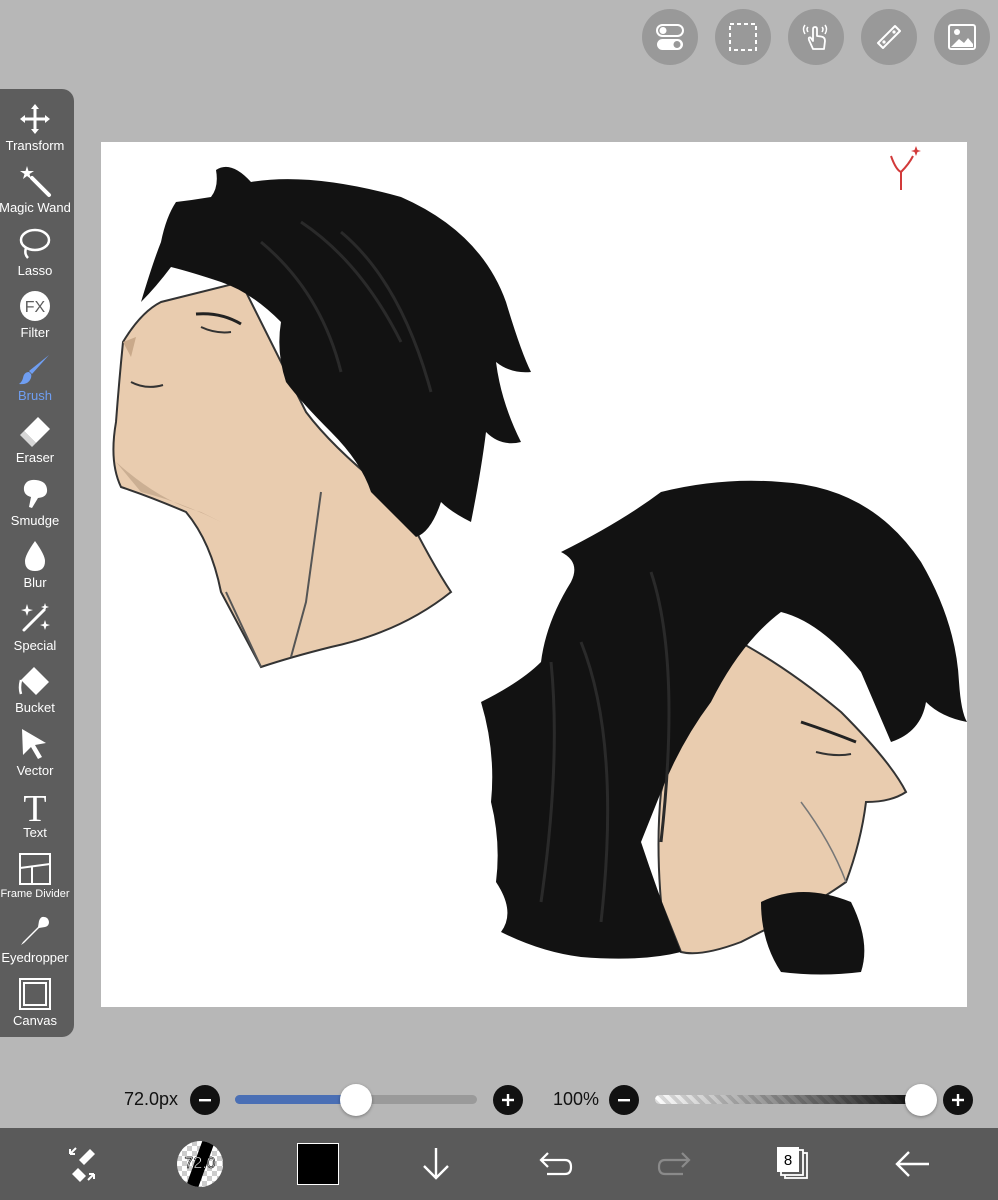 This screenshot has height=1200, width=998. I want to click on brush-size-decrease-button, so click(205, 1100).